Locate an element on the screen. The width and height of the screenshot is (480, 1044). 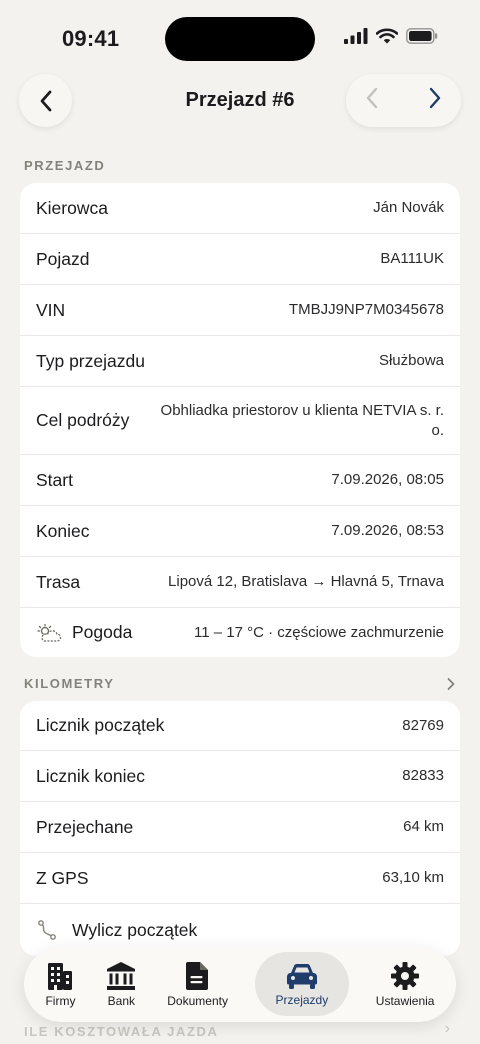
section-title: KILOMETRY is located at coordinates (69, 683).